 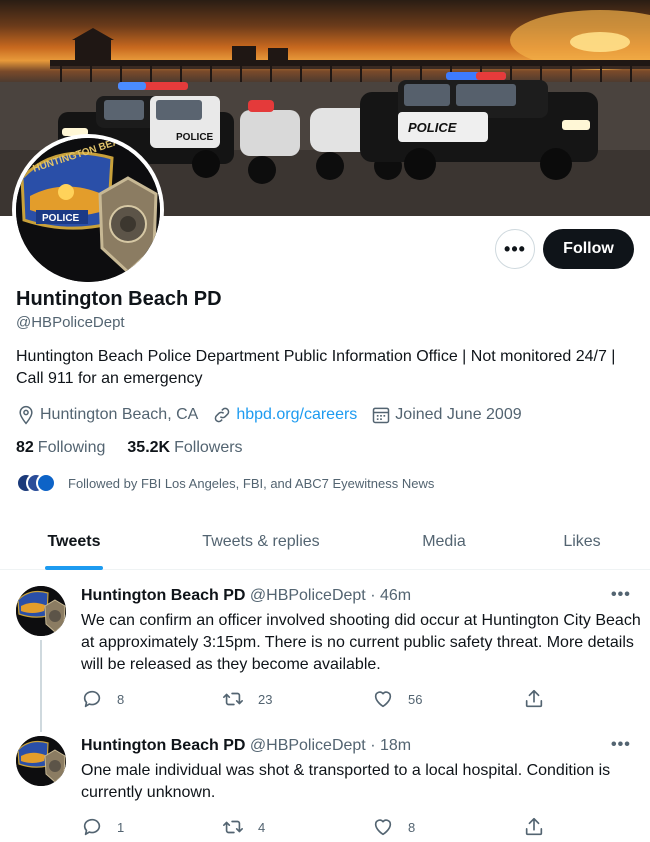 What do you see at coordinates (246, 596) in the screenshot?
I see `tweet-header: Huntington Beach PD @HBPoliceDept · 46m` at bounding box center [246, 596].